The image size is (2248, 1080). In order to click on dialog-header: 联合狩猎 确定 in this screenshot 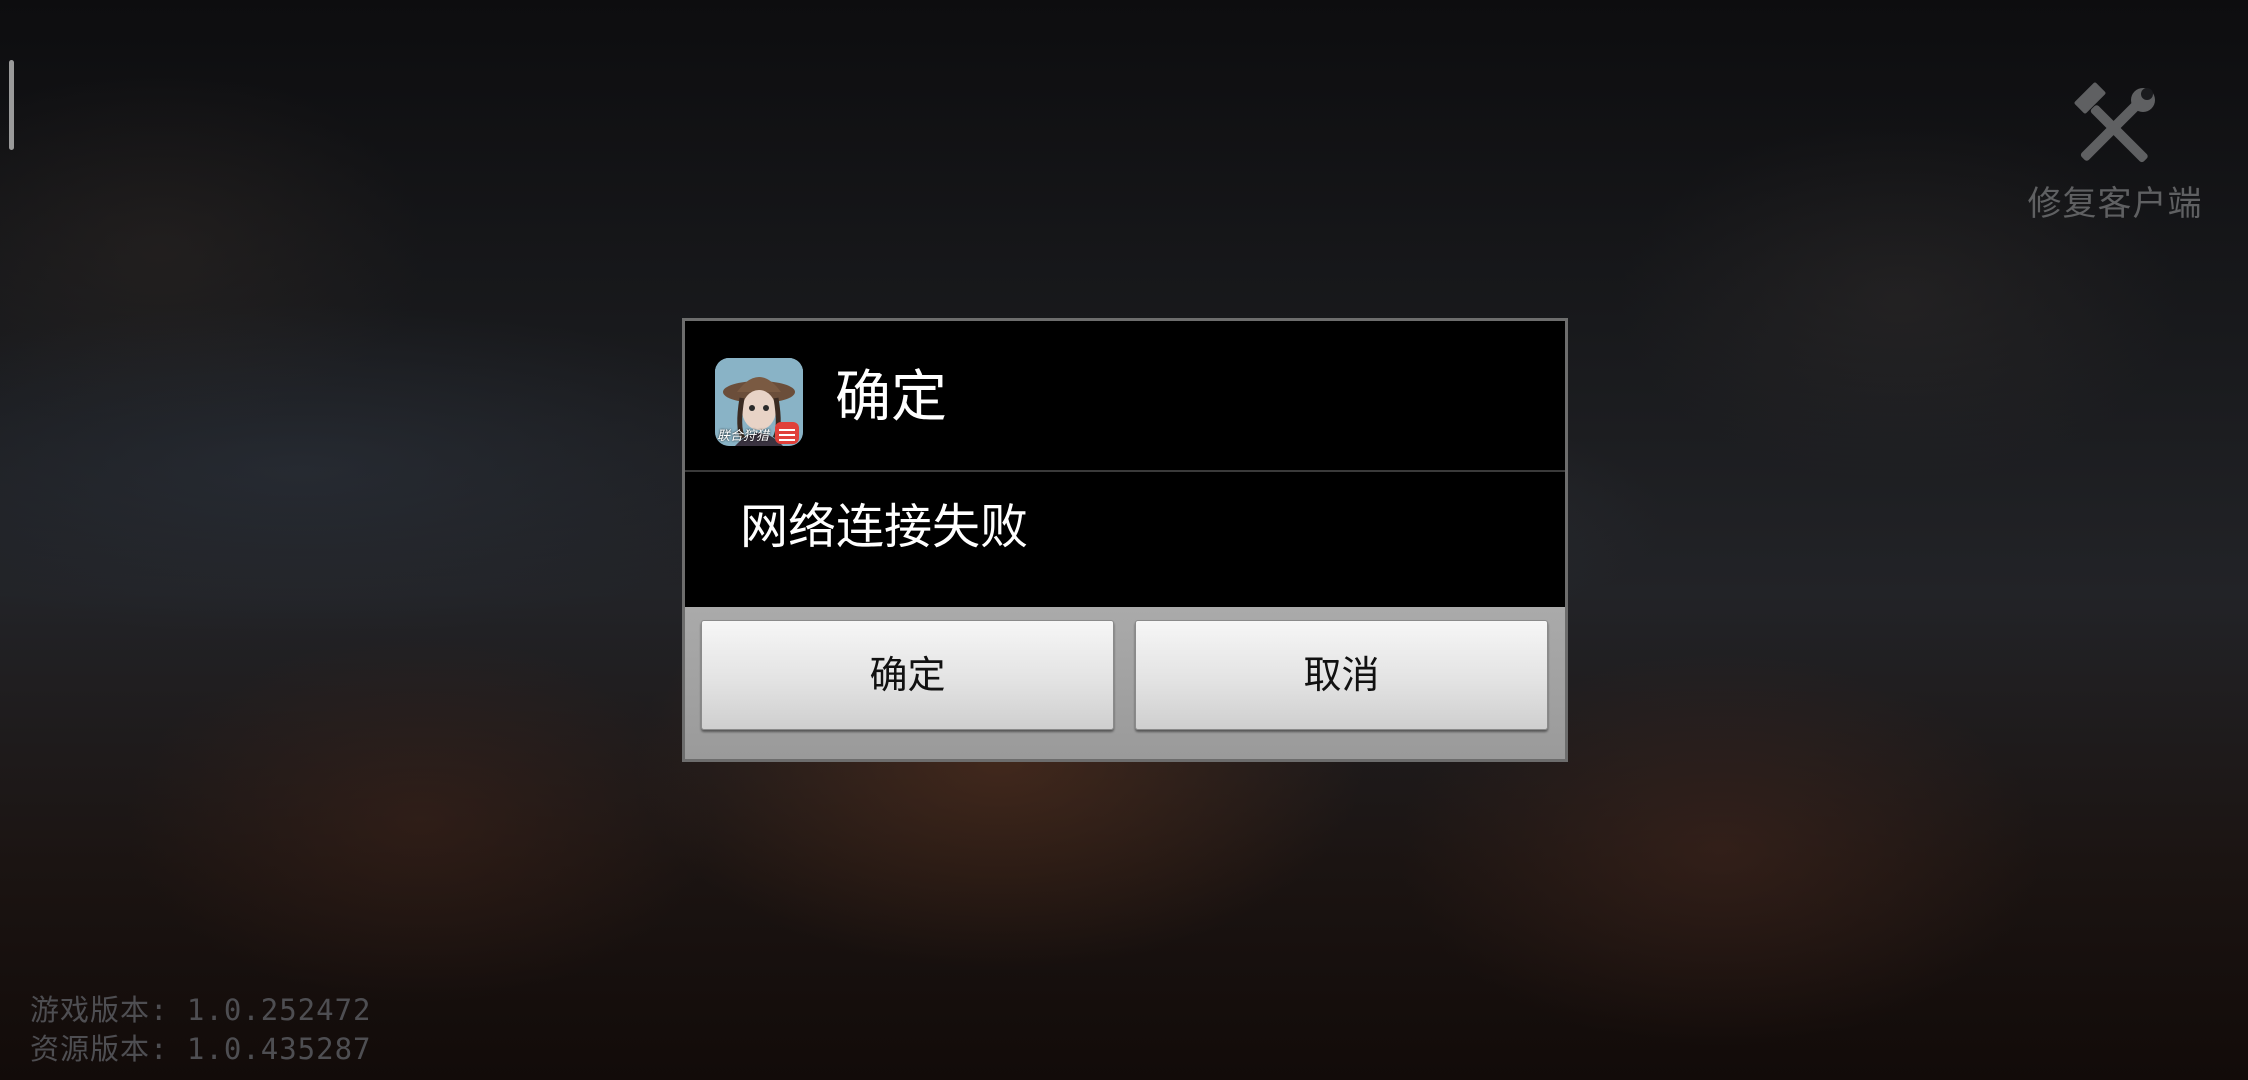, I will do `click(1125, 396)`.